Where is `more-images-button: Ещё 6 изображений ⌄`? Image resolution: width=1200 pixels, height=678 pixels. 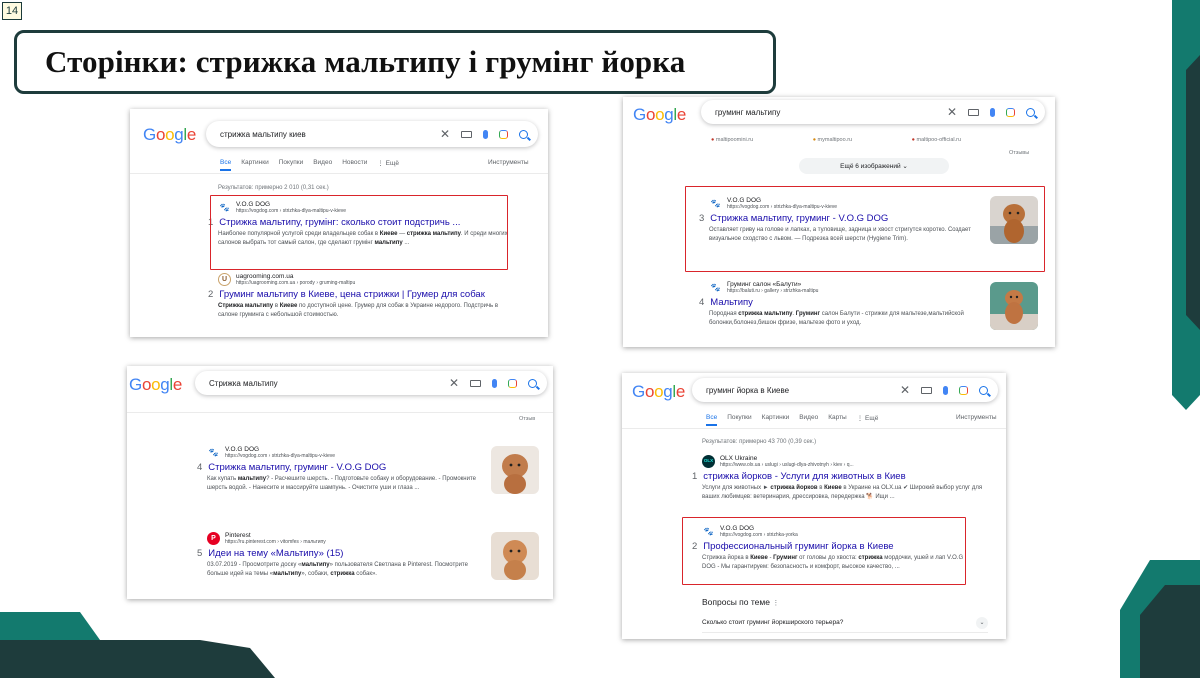
more-images-button: Ещё 6 изображений ⌄ is located at coordinates (874, 166).